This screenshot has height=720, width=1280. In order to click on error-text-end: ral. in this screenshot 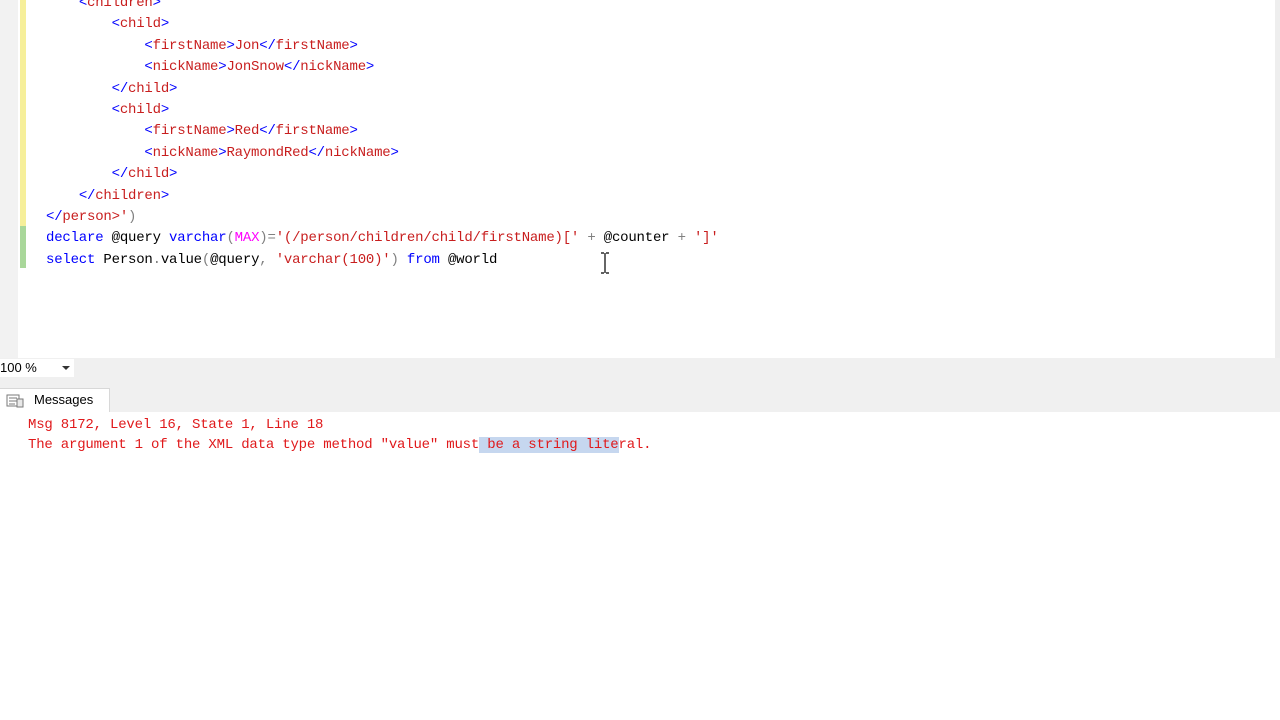, I will do `click(635, 445)`.